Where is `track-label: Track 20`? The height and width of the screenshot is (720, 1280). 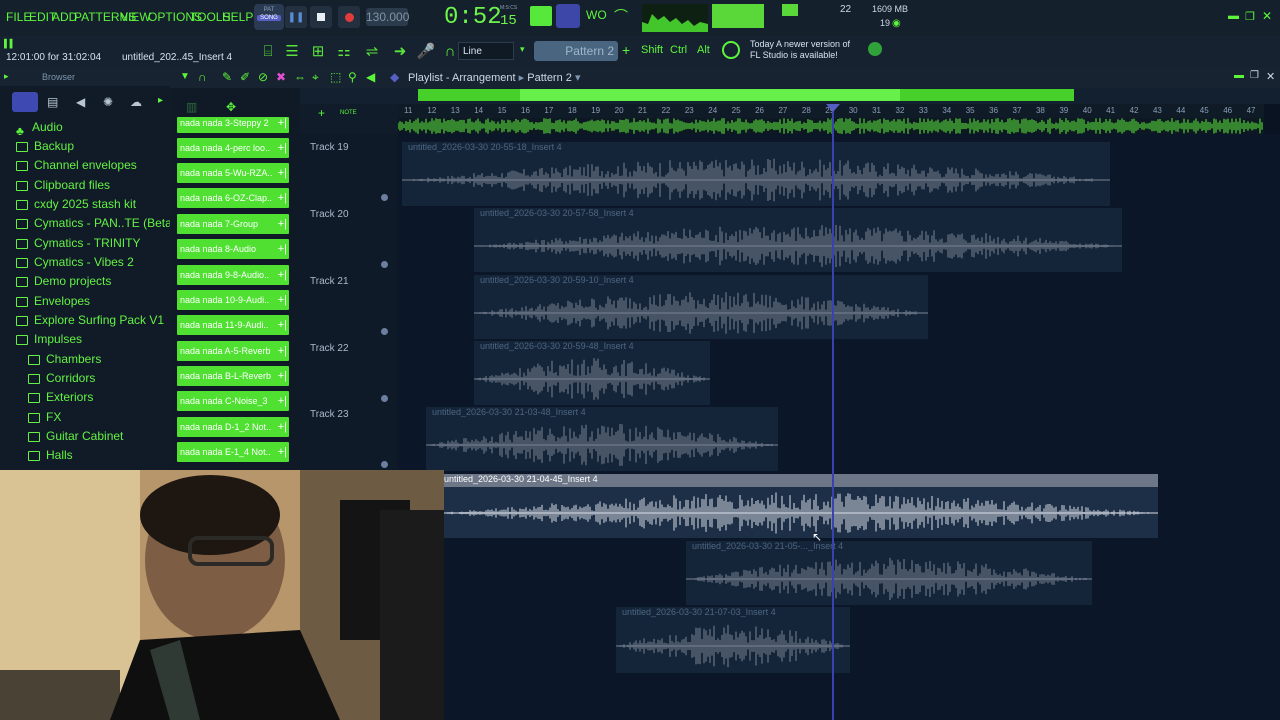 track-label: Track 20 is located at coordinates (329, 214).